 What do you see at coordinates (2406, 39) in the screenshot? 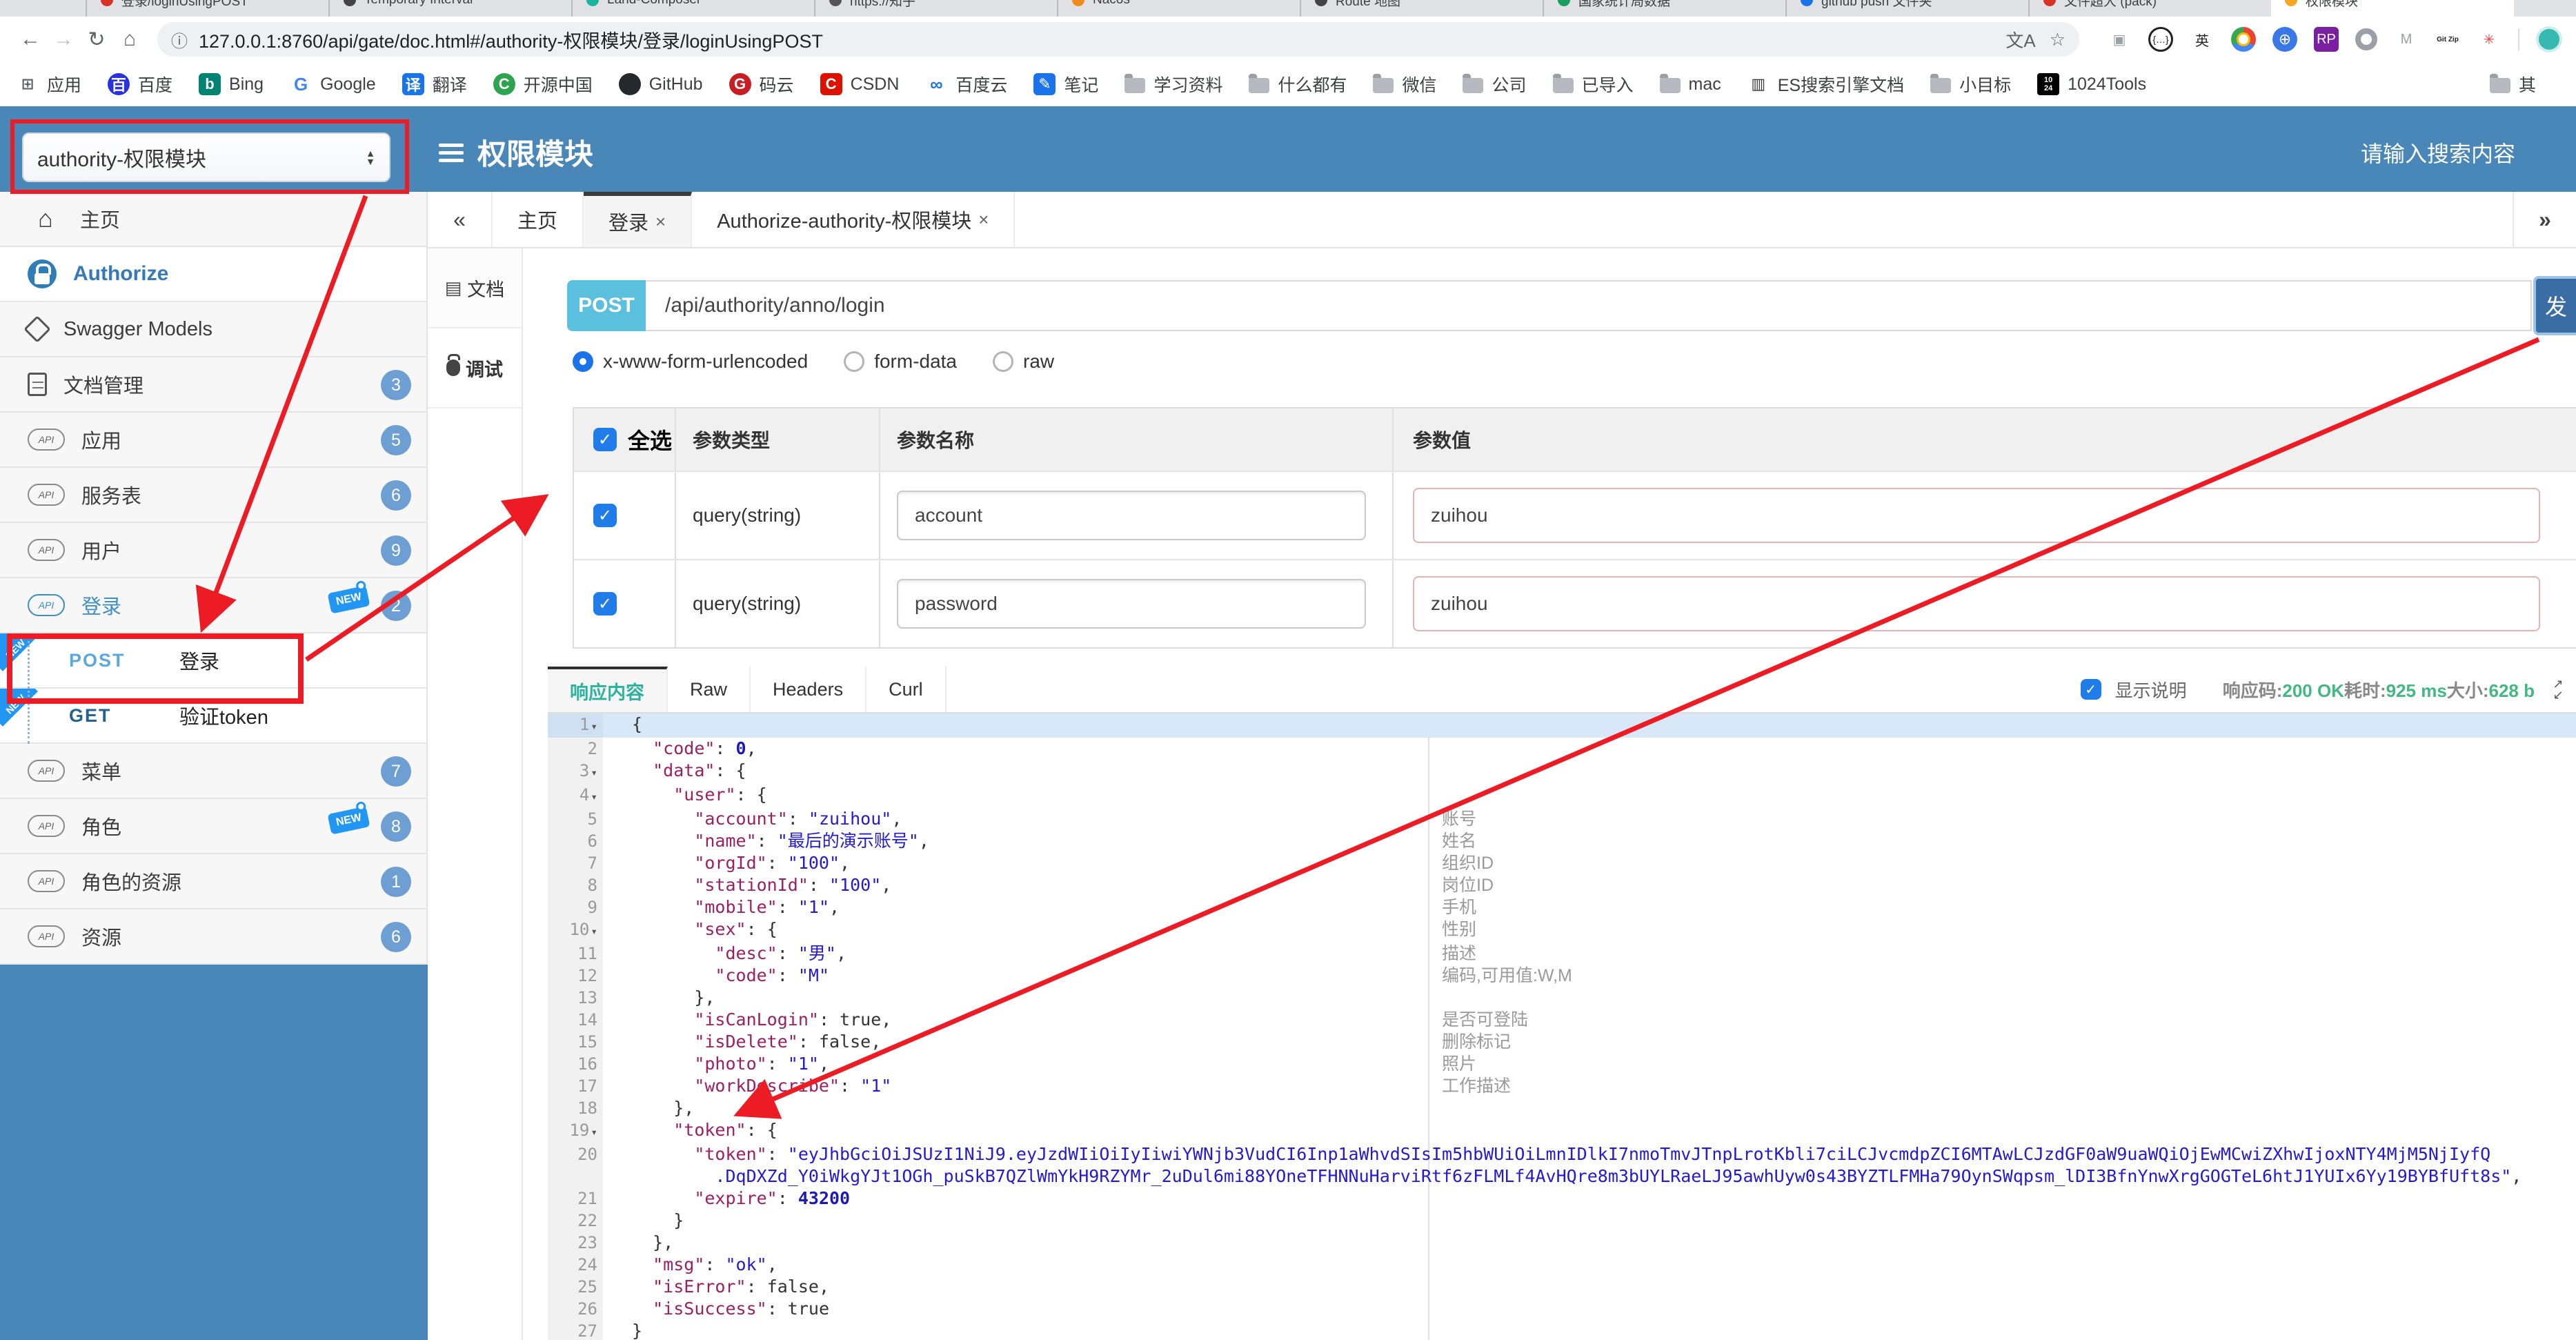
I see `extension-icon: M` at bounding box center [2406, 39].